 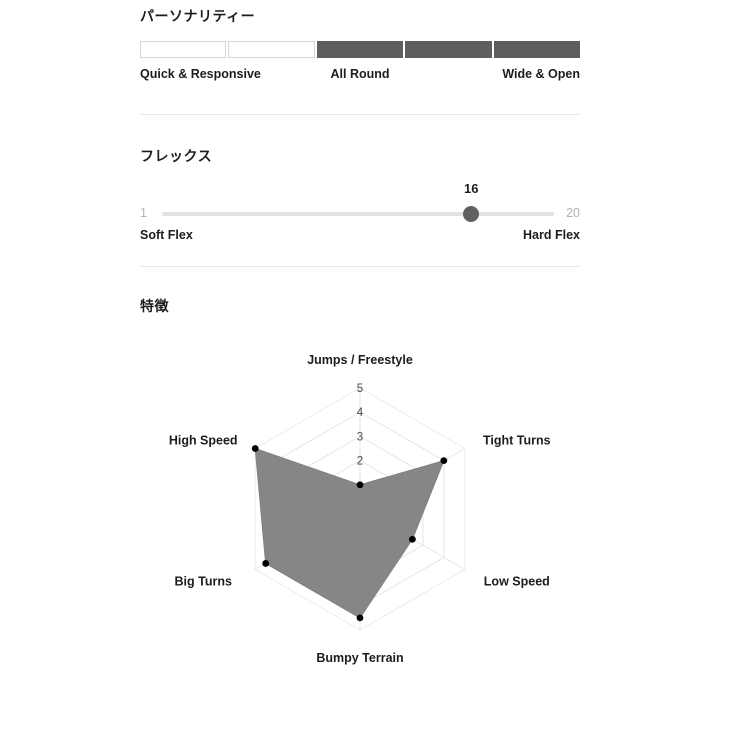 I want to click on radar-axis-label-4: Big Turns, so click(x=203, y=581).